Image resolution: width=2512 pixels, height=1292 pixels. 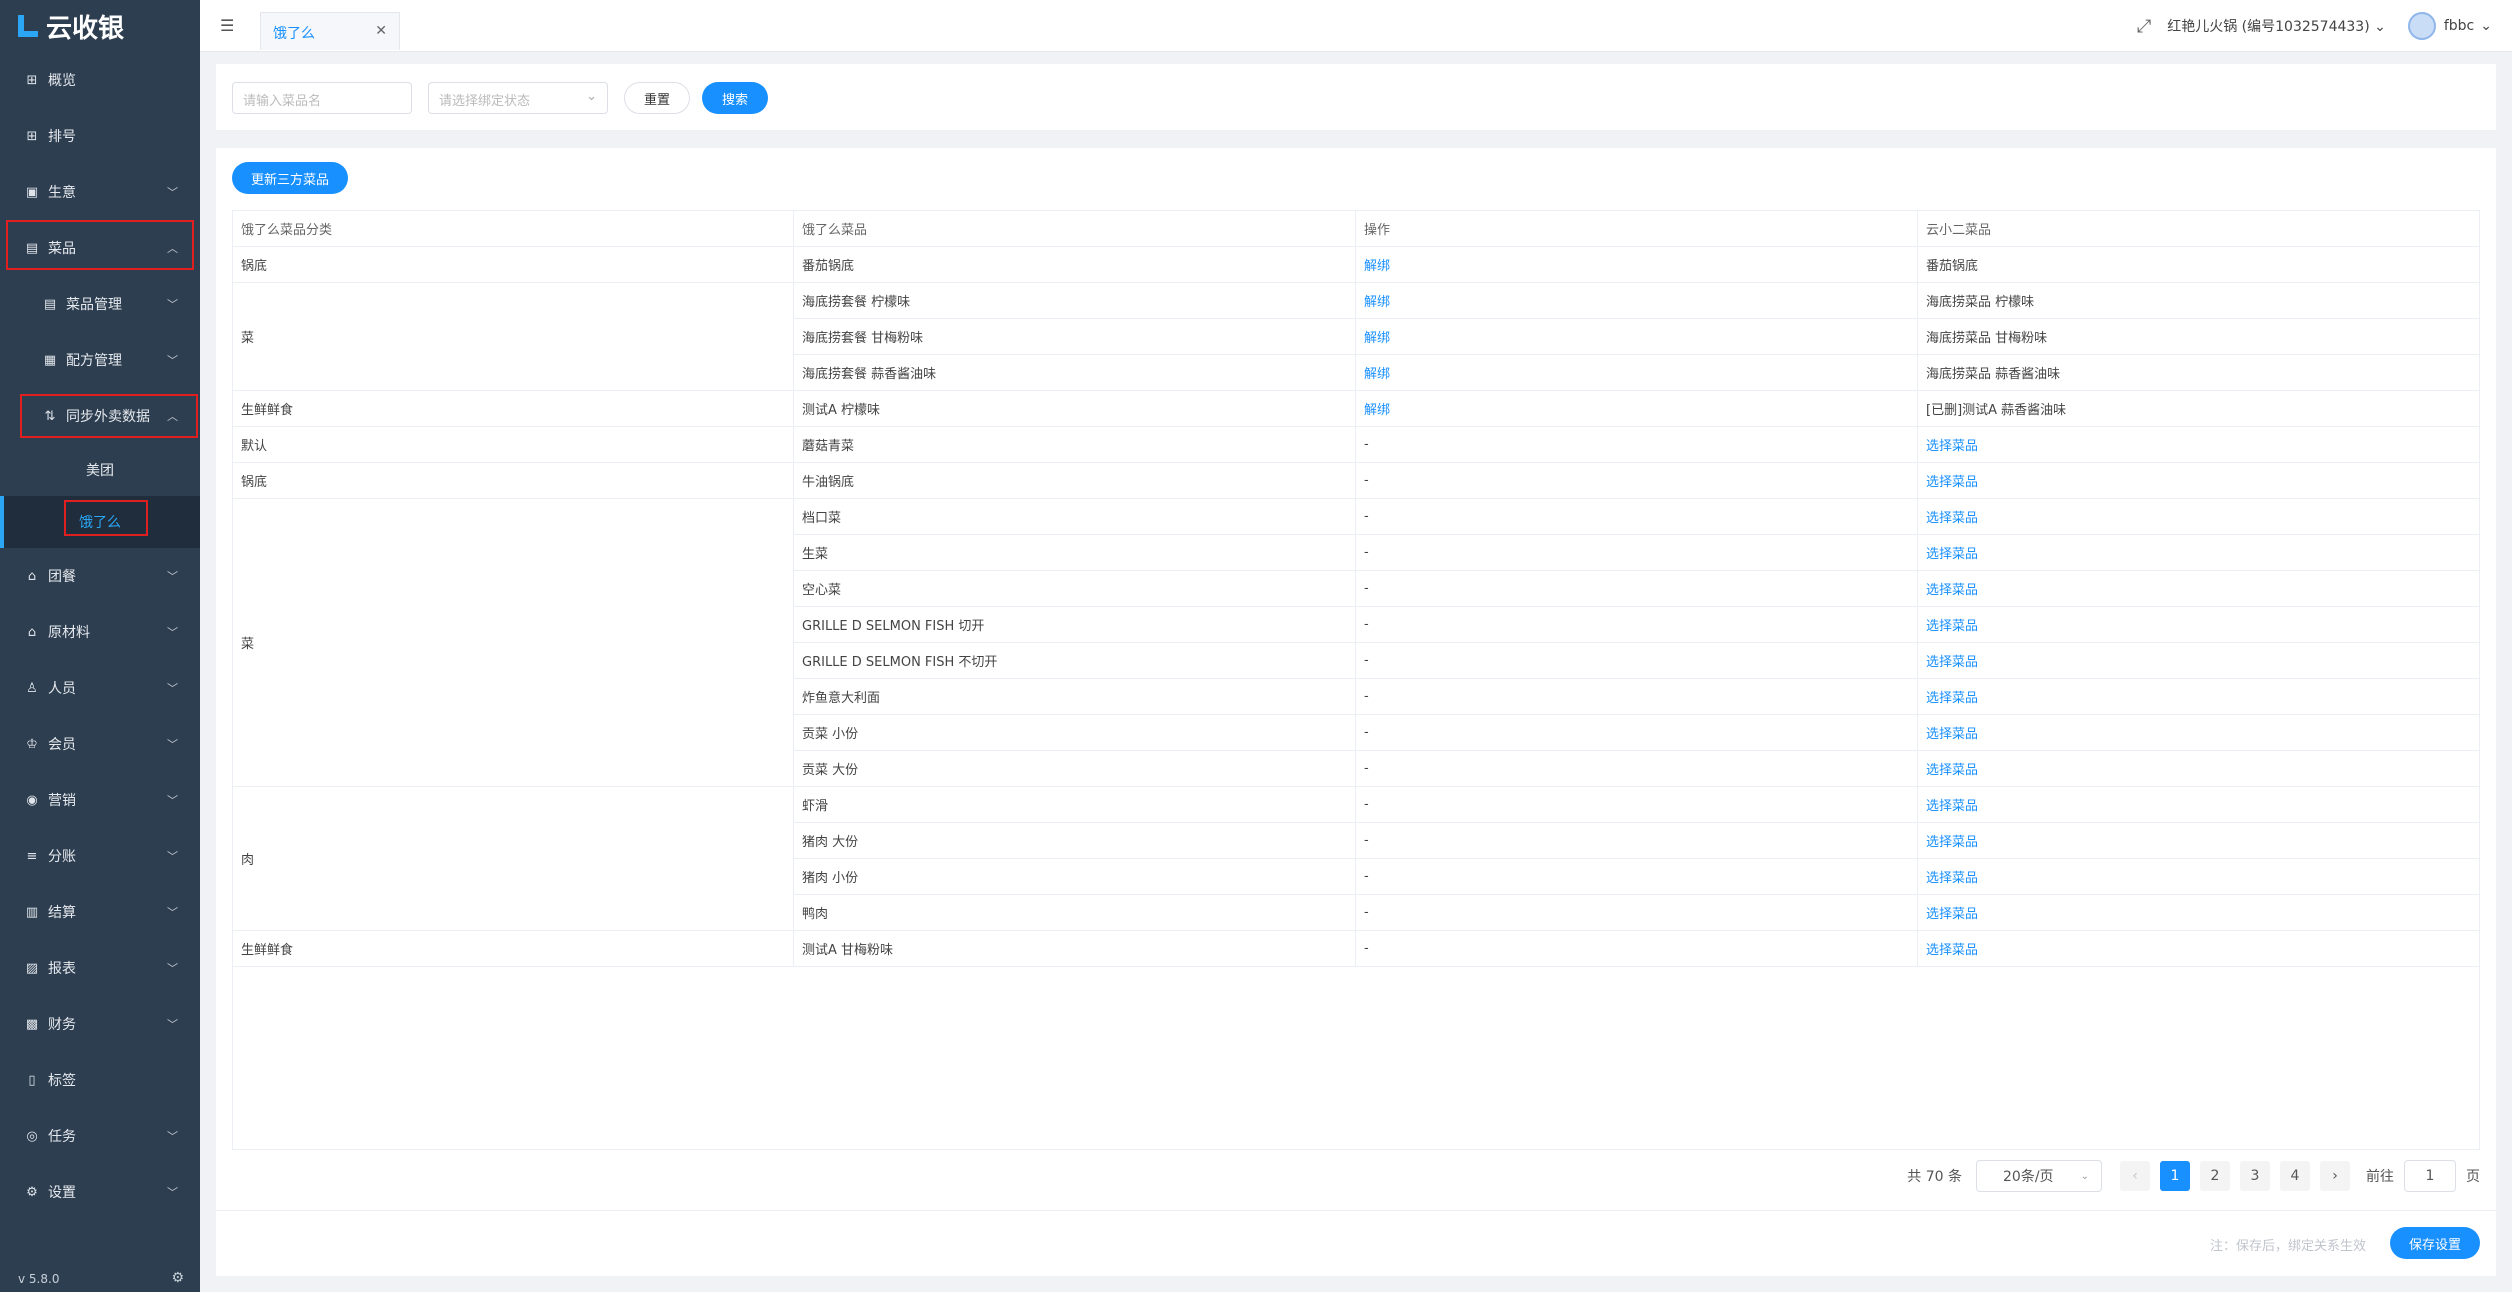 I want to click on page-size-select: 20条/页 ⌄, so click(x=2039, y=1176).